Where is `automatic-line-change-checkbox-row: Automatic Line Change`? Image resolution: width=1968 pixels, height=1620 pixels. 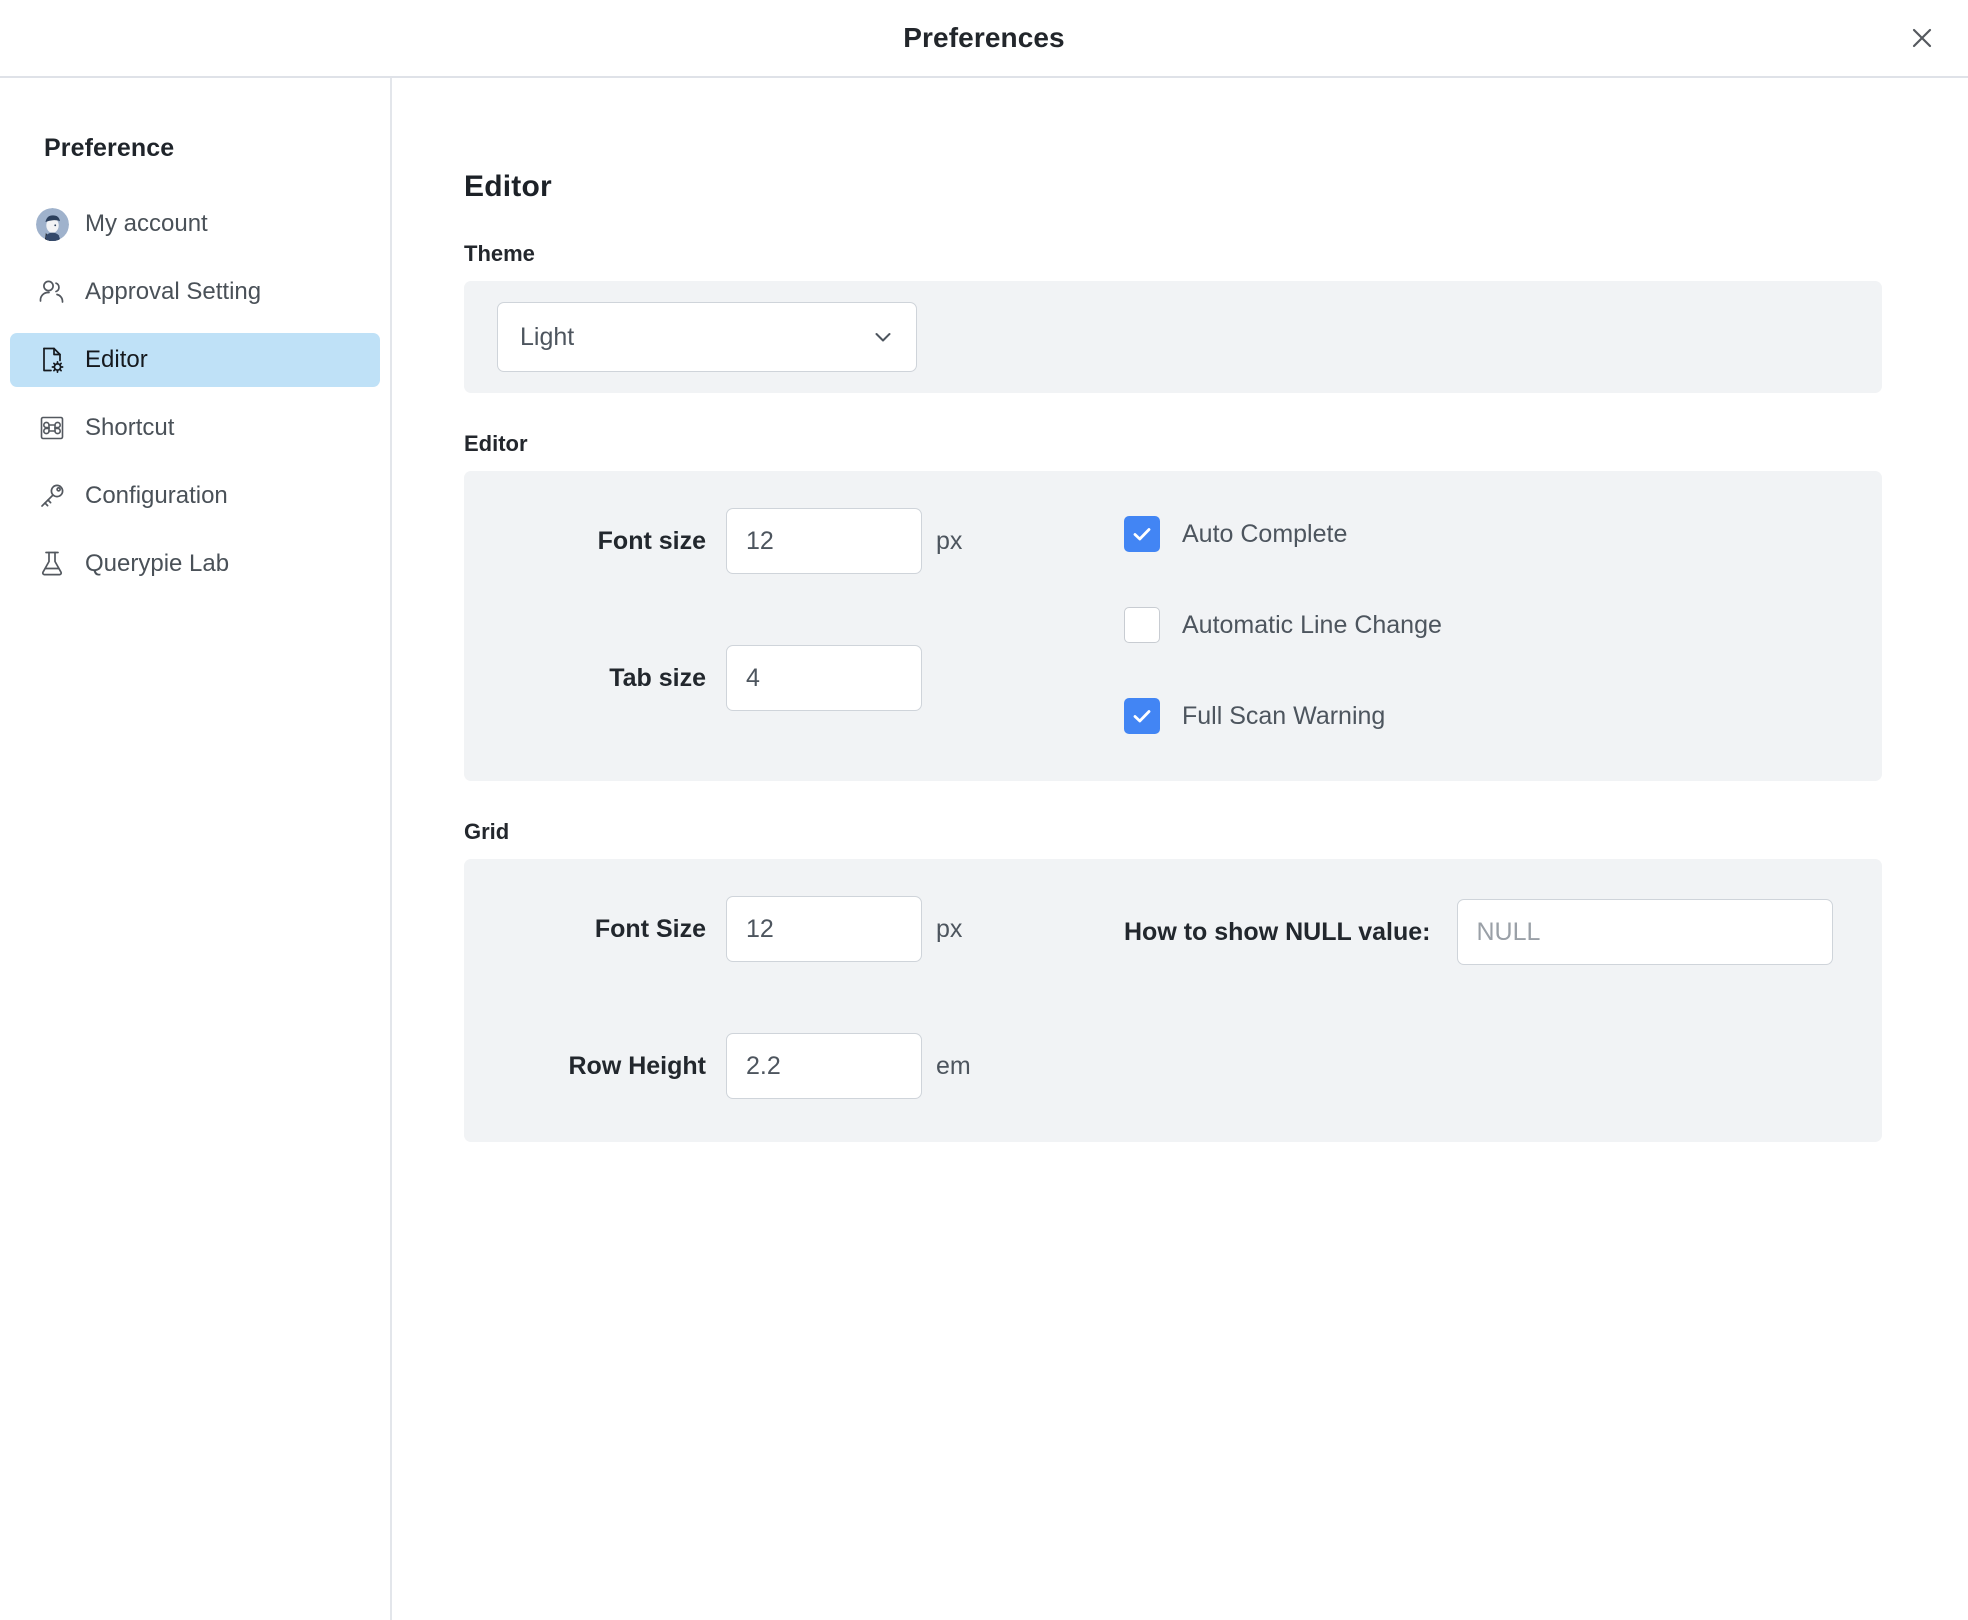 automatic-line-change-checkbox-row: Automatic Line Change is located at coordinates (1503, 625).